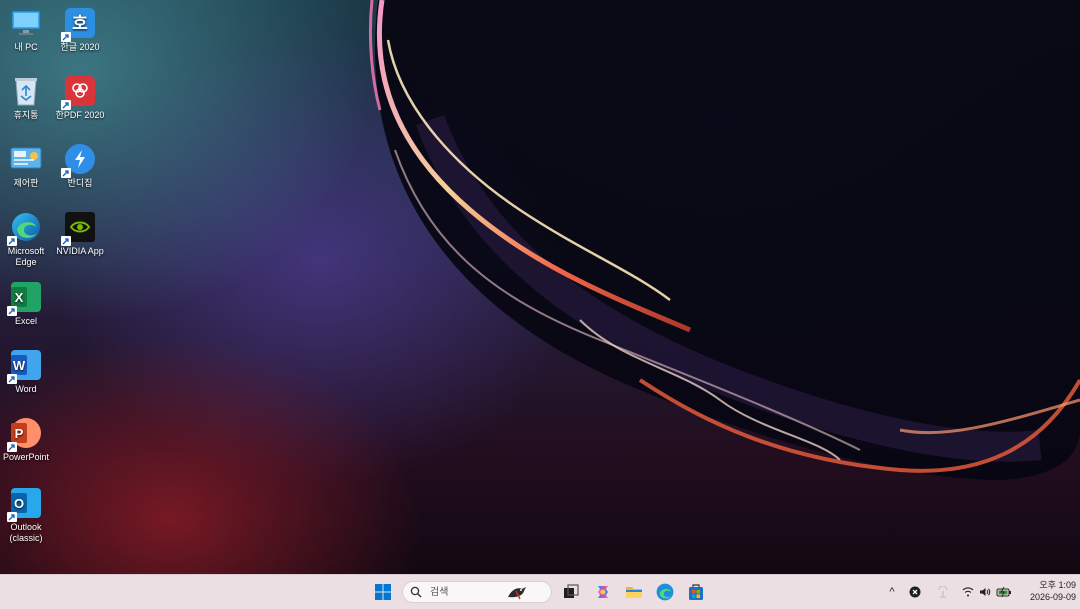 This screenshot has height=609, width=1080. Describe the element at coordinates (1003, 592) in the screenshot. I see `battery-charging-icon` at that location.